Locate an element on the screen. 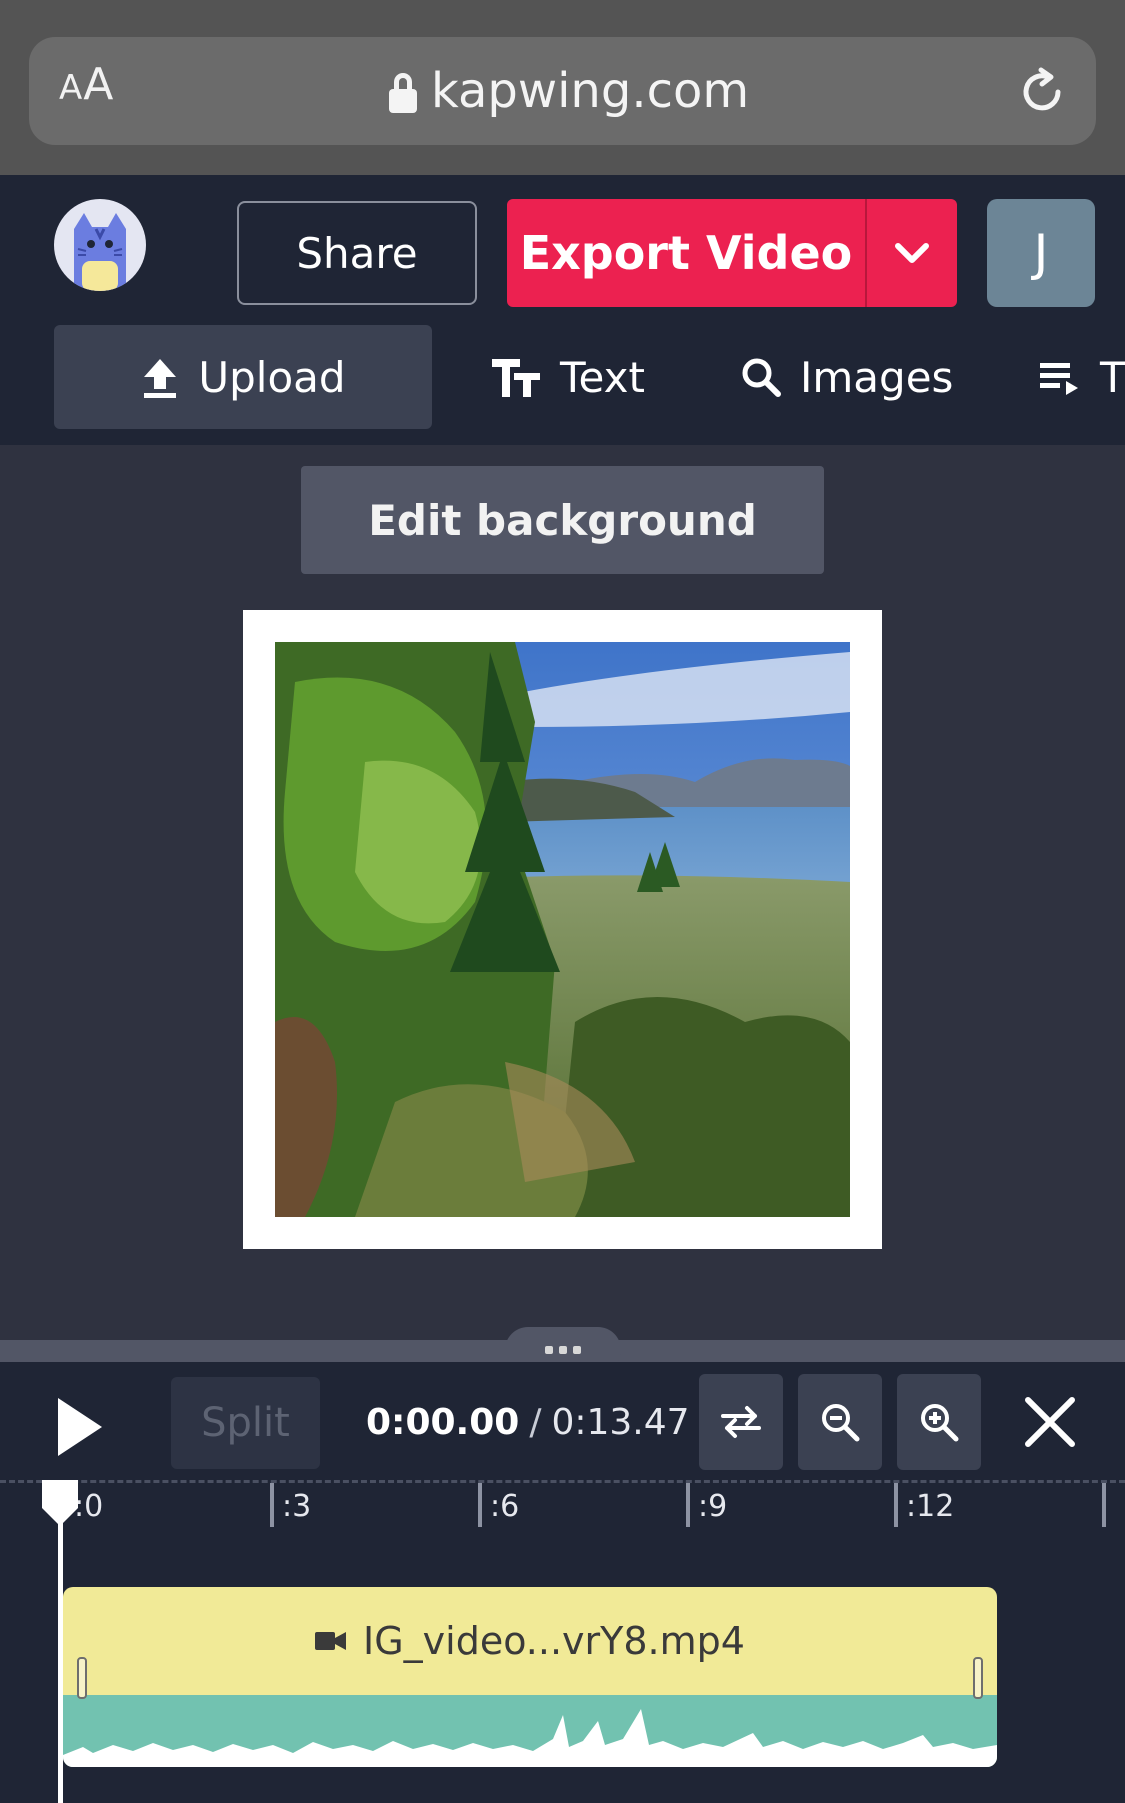  reload-icon is located at coordinates (1042, 92).